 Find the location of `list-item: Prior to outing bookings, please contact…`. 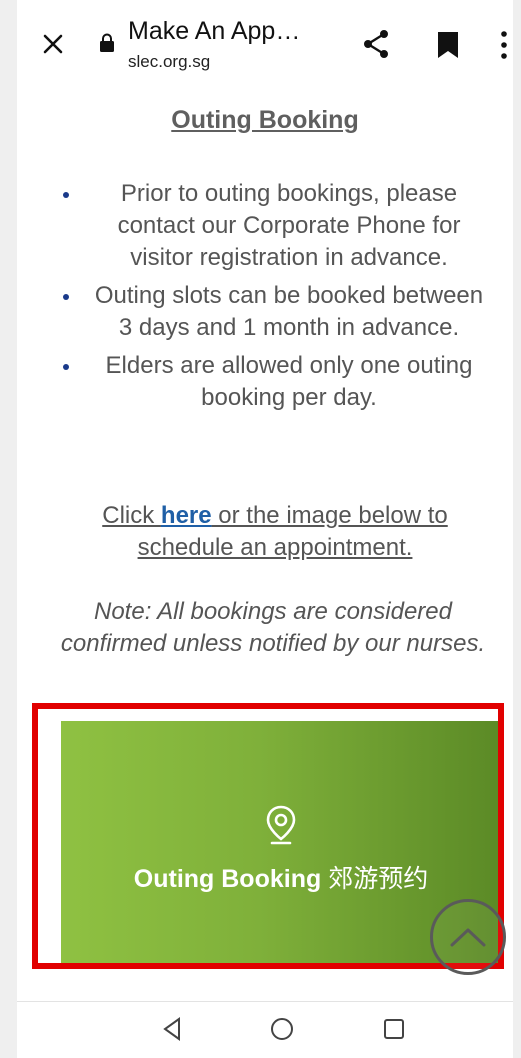

list-item: Prior to outing bookings, please contact… is located at coordinates (274, 226).